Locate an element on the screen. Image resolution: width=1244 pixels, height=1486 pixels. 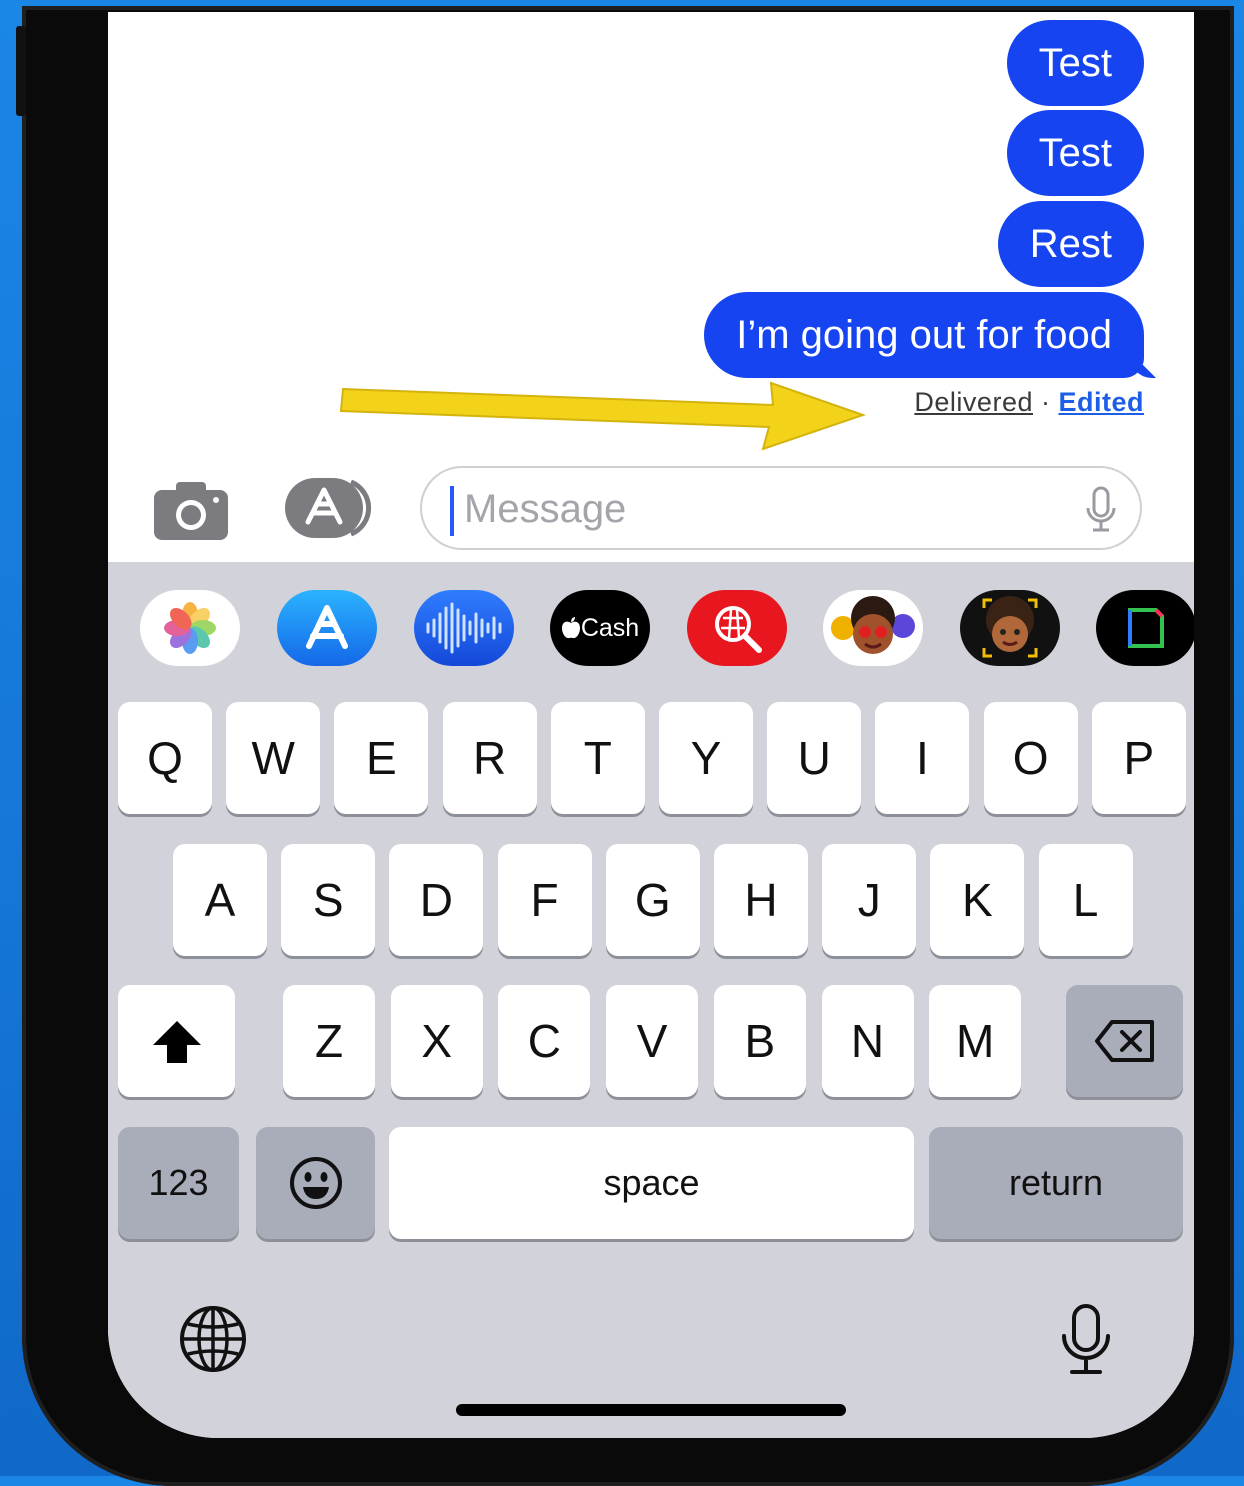
app-digital-touch is located at coordinates (1145, 628).